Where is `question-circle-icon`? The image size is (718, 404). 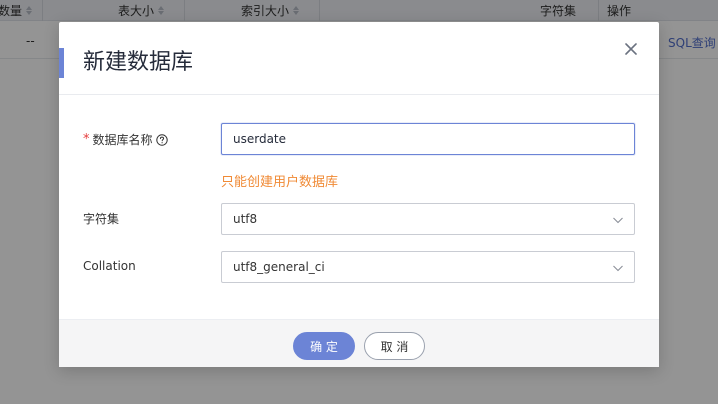 question-circle-icon is located at coordinates (161, 139).